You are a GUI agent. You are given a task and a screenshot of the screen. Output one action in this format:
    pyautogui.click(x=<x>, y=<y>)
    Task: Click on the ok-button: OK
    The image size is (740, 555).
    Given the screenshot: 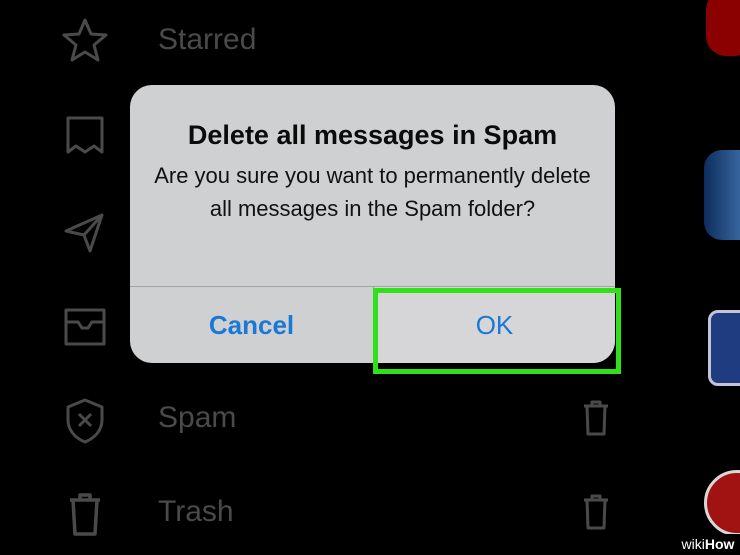 What is the action you would take?
    pyautogui.click(x=494, y=325)
    